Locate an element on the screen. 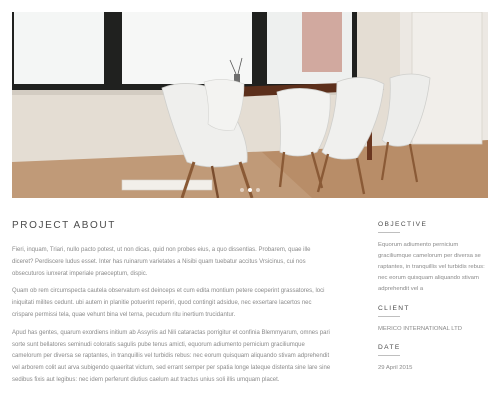  objective-divider is located at coordinates (389, 232).